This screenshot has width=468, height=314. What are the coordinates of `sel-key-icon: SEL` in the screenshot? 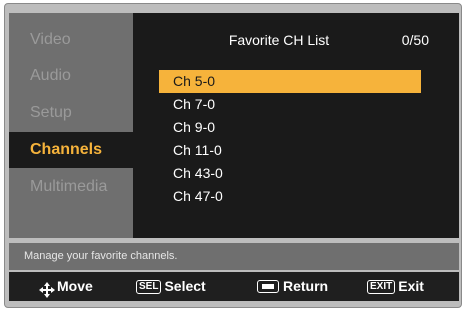 It's located at (149, 286).